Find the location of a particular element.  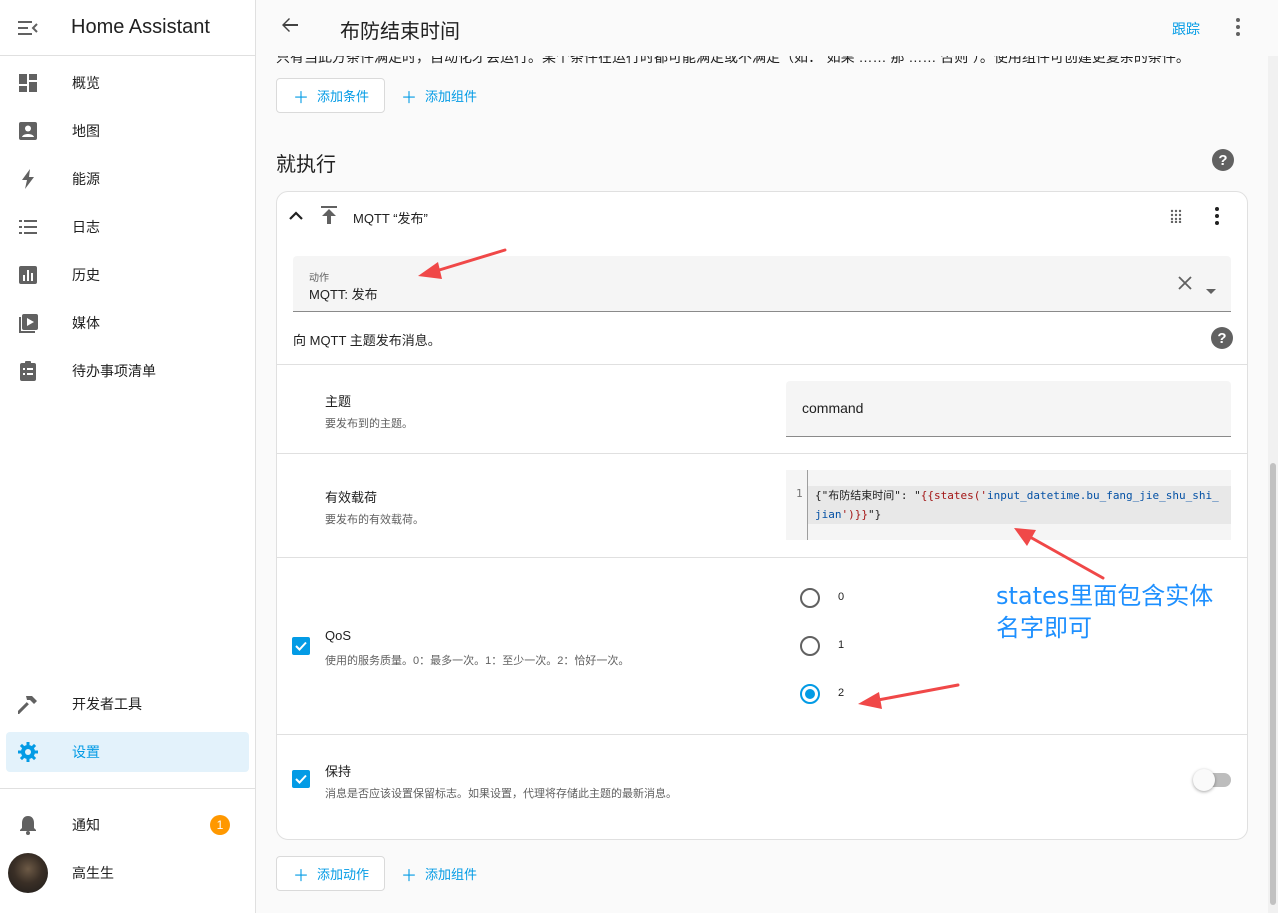

action-description: 向 MQTT 主题发布消息。 is located at coordinates (367, 340).